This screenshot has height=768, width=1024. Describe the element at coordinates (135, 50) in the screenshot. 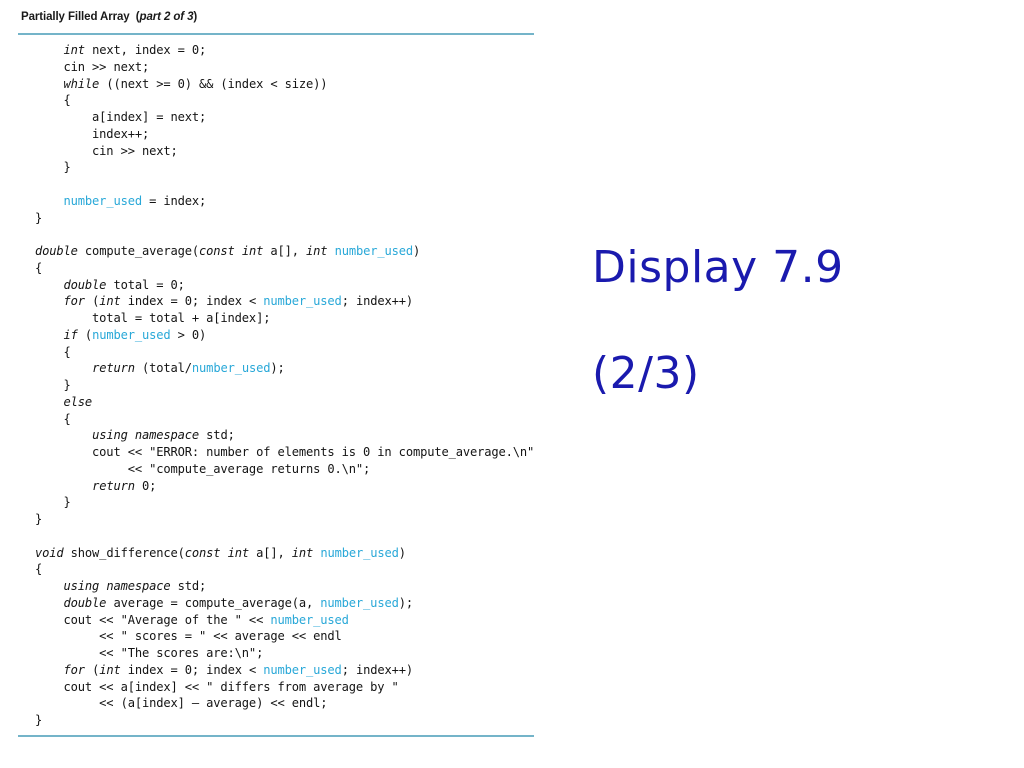

I see `code-line: int next, index = 0;` at that location.